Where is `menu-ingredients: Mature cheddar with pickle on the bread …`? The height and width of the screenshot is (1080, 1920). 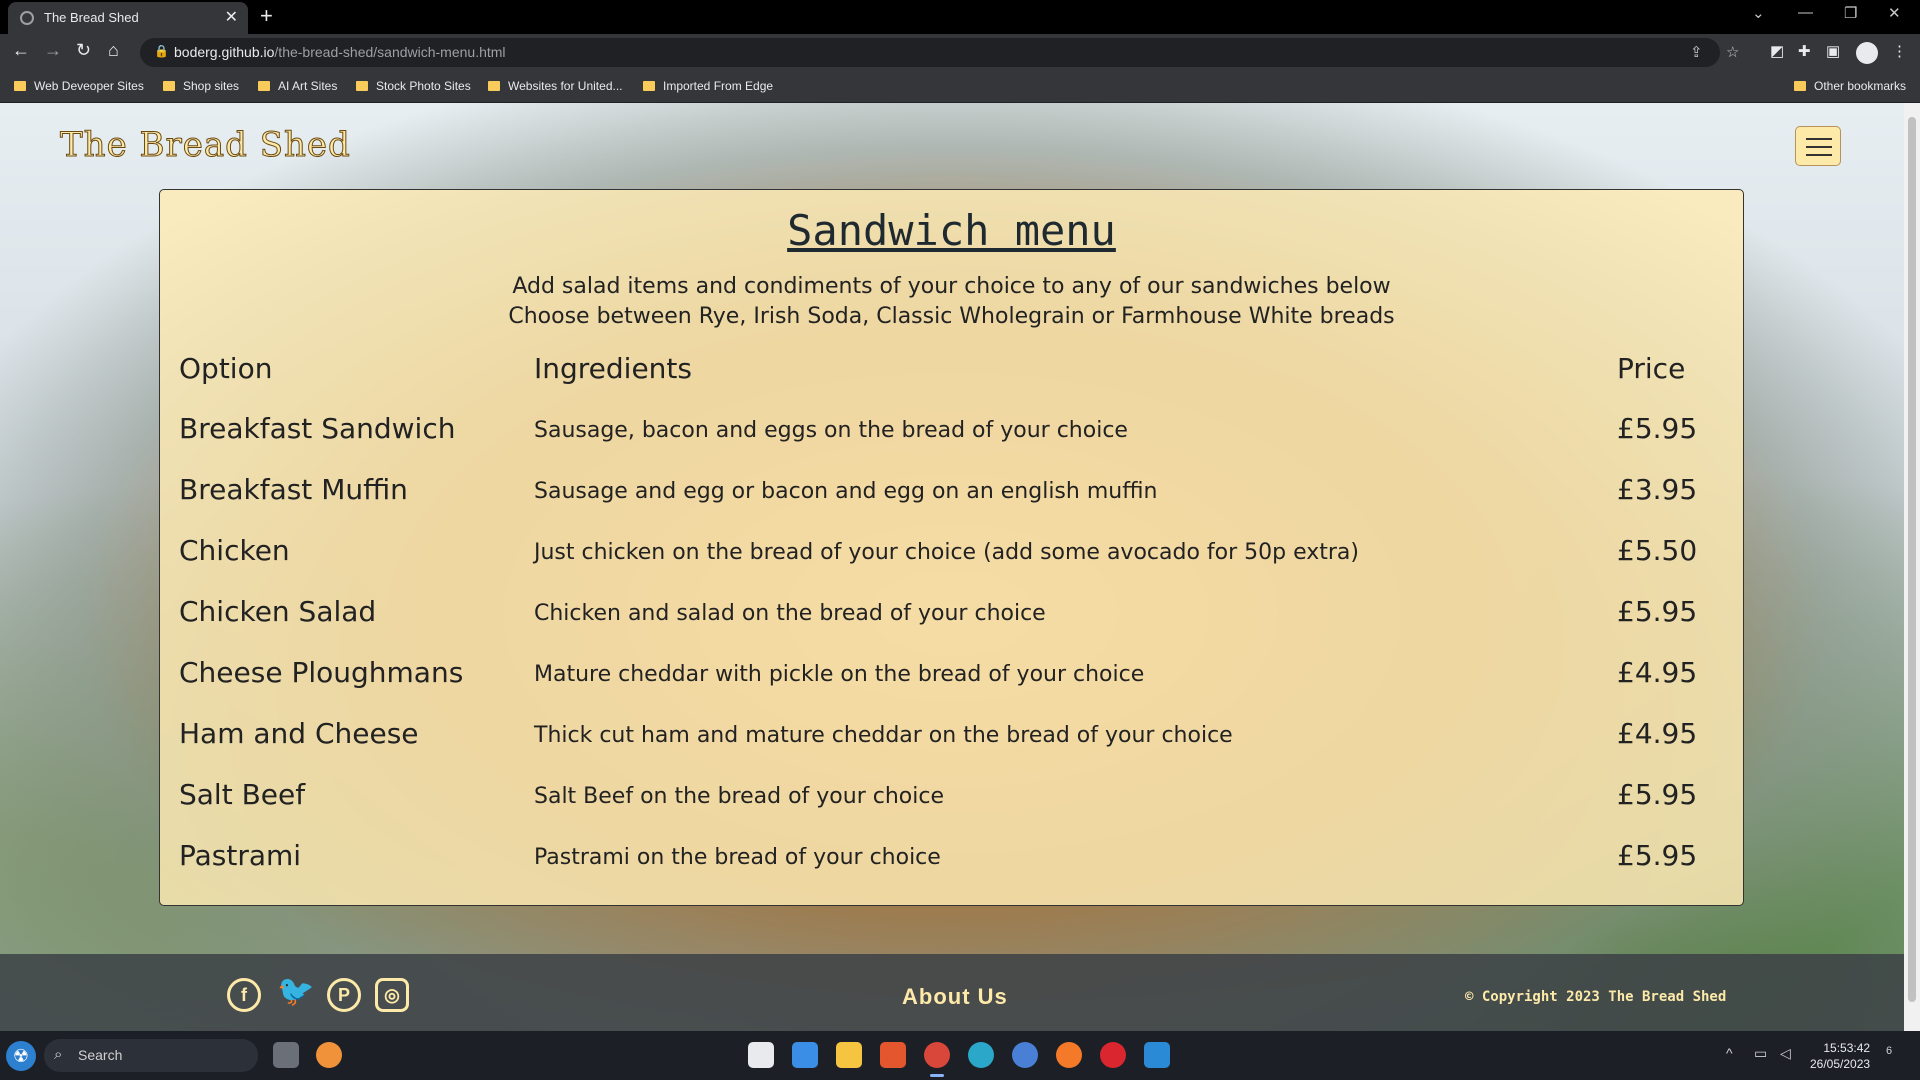
menu-ingredients: Mature cheddar with pickle on the bread … is located at coordinates (839, 674).